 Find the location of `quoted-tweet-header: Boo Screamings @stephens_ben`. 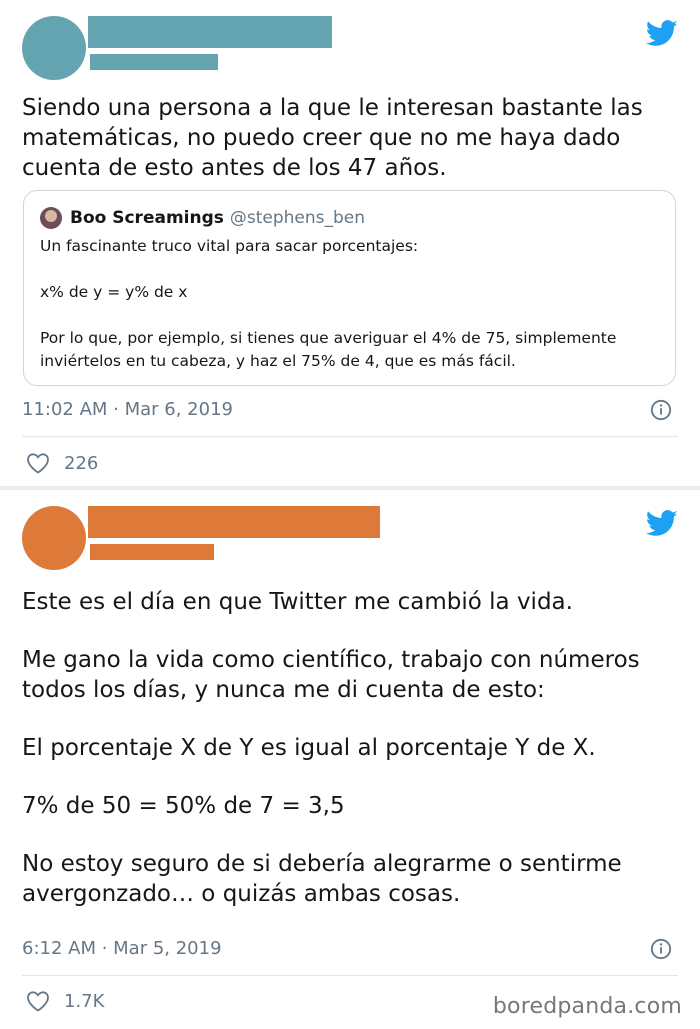

quoted-tweet-header: Boo Screamings @stephens_ben is located at coordinates (202, 218).